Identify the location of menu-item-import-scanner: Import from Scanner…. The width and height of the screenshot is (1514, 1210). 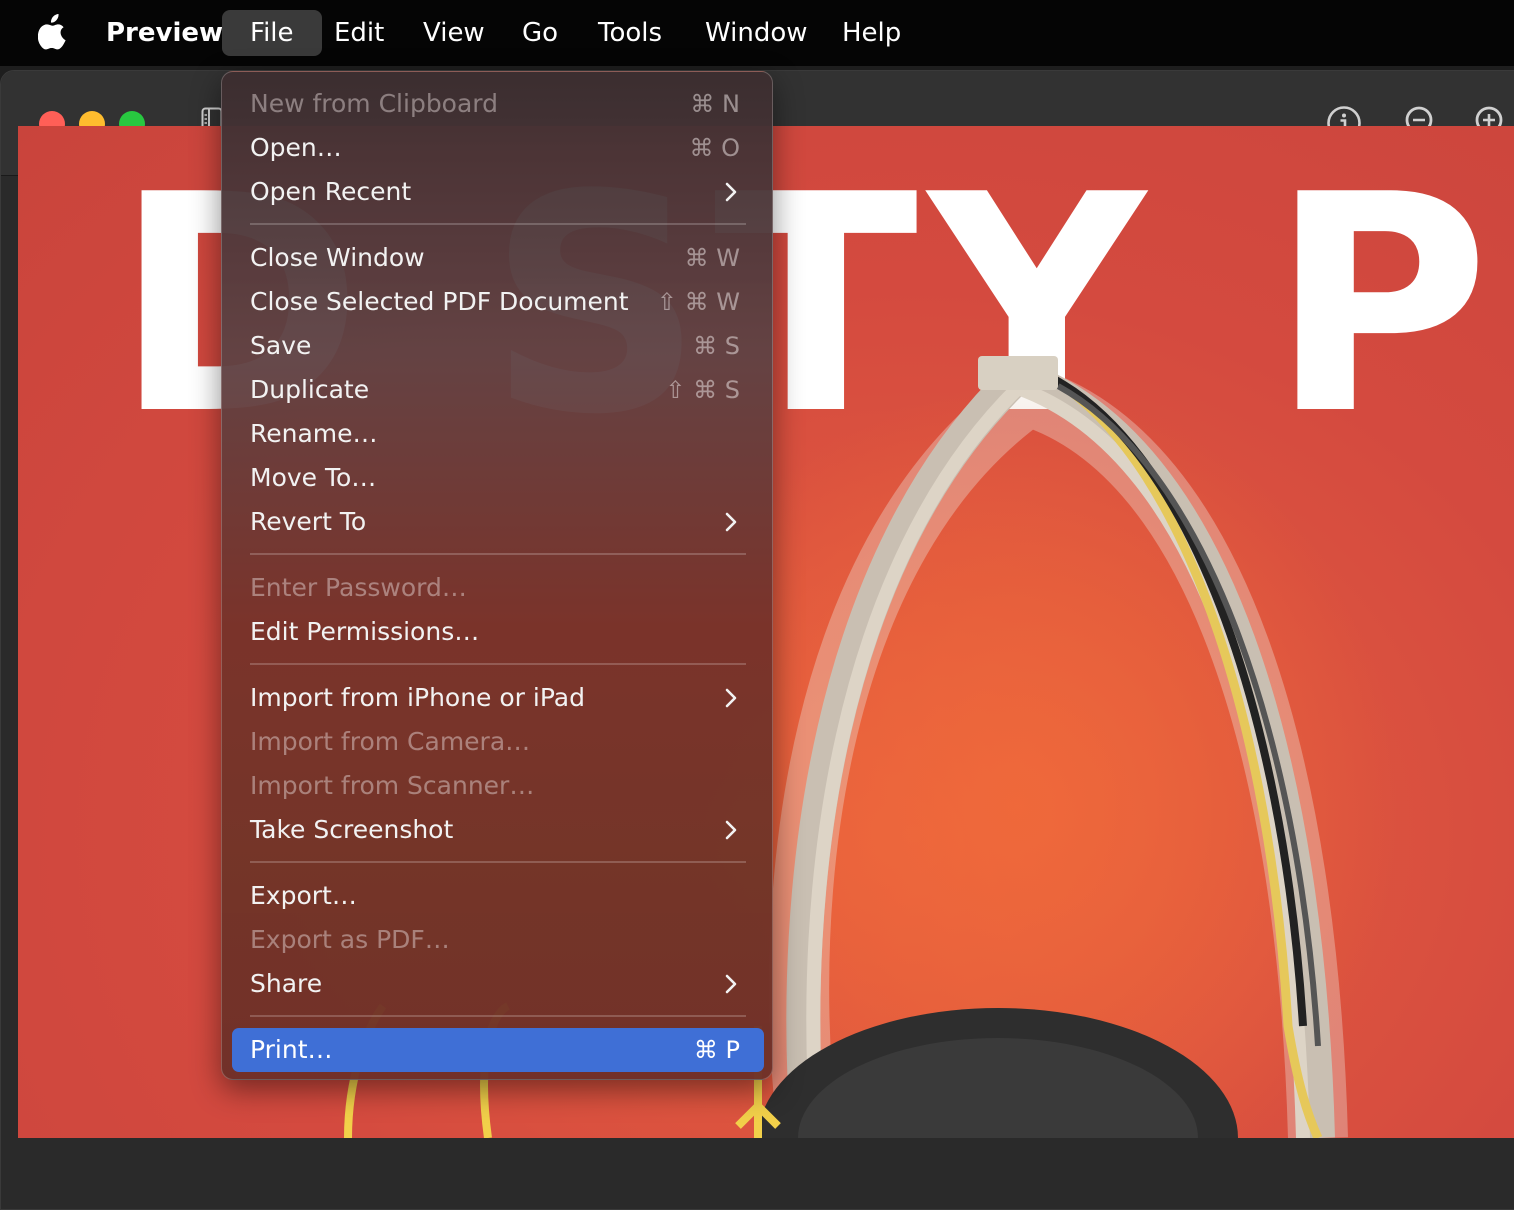
(498, 786).